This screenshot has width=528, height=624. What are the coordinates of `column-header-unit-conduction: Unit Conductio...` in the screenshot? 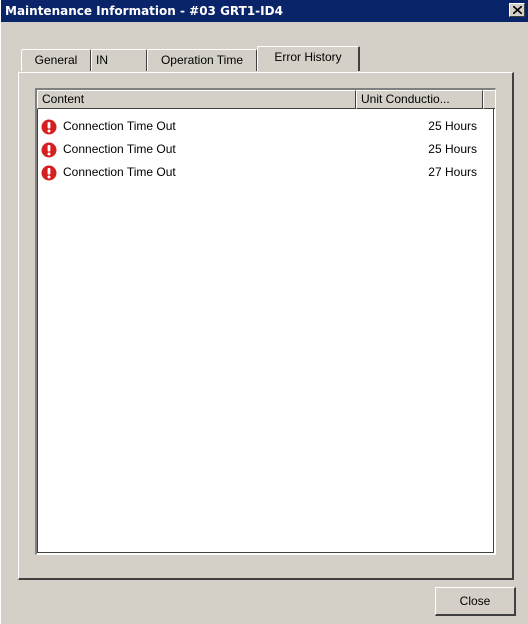 It's located at (419, 99).